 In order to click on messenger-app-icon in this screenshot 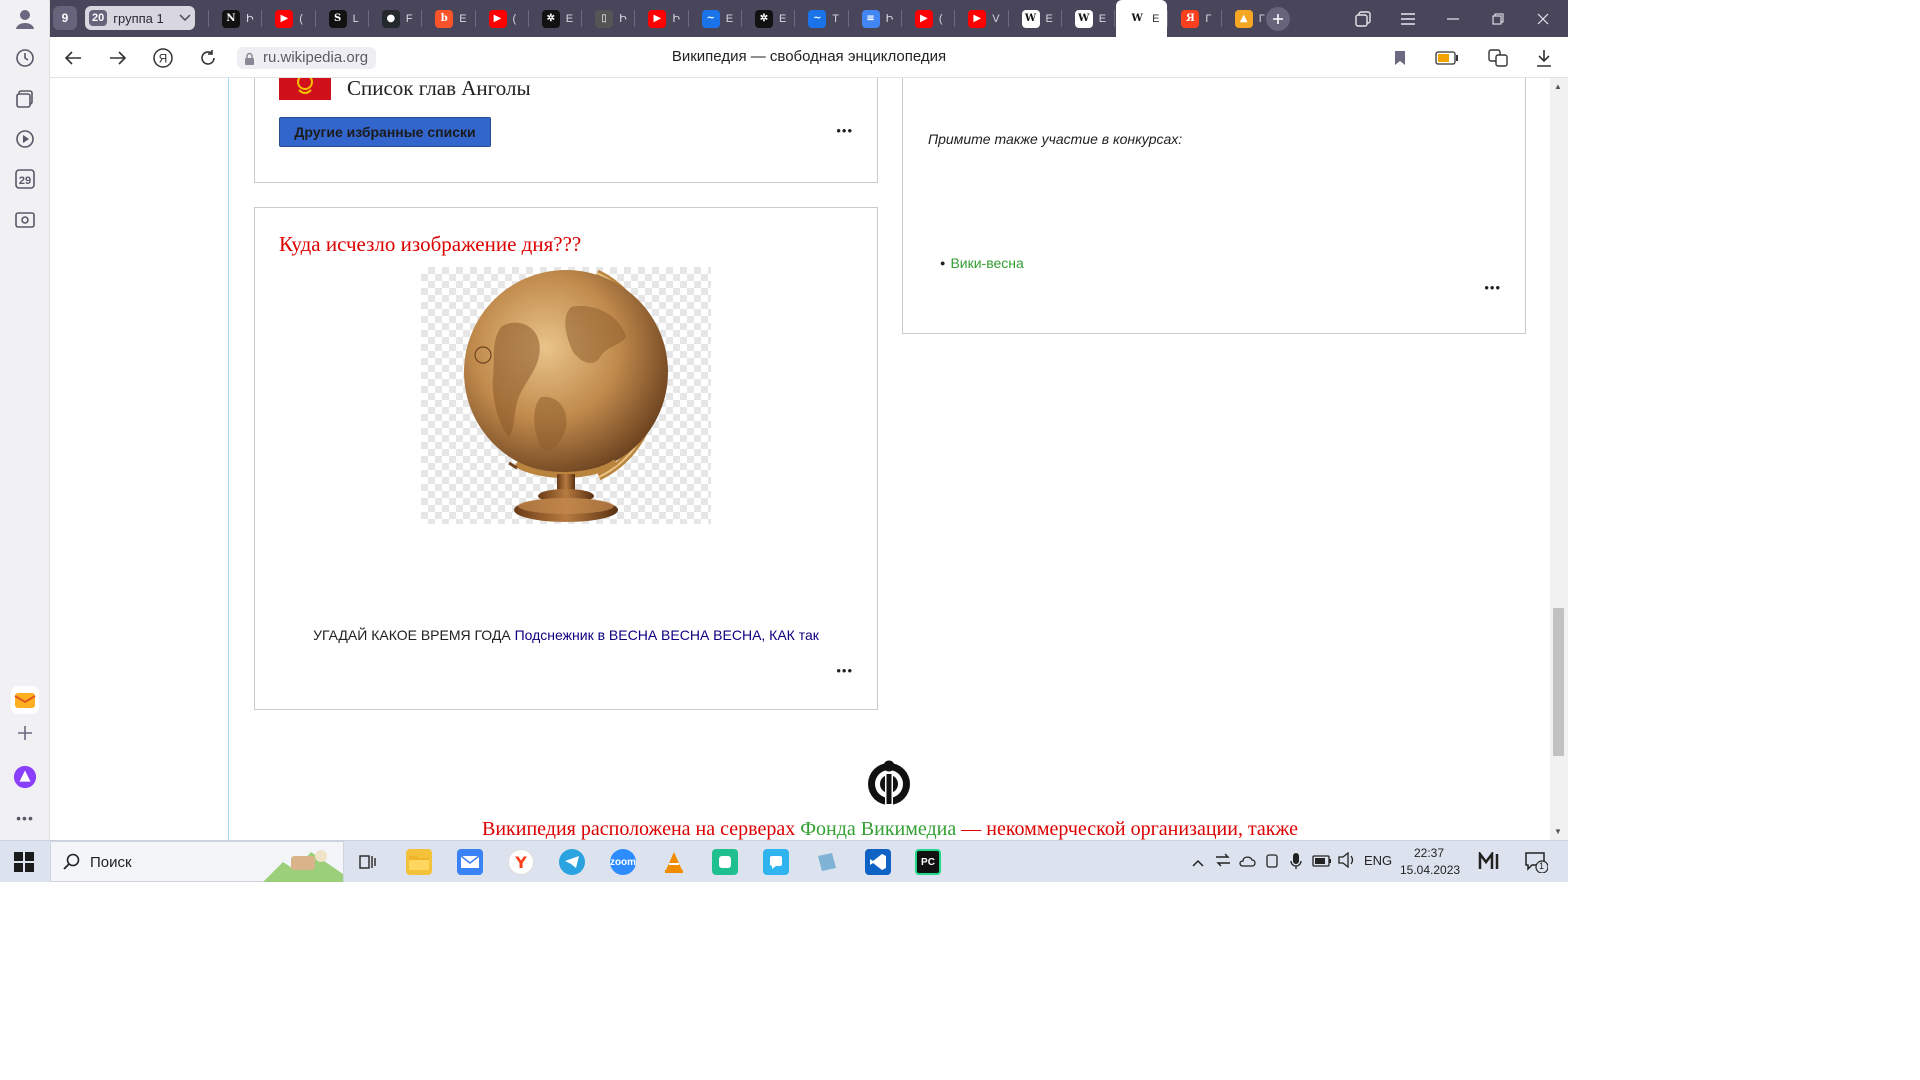, I will do `click(725, 862)`.